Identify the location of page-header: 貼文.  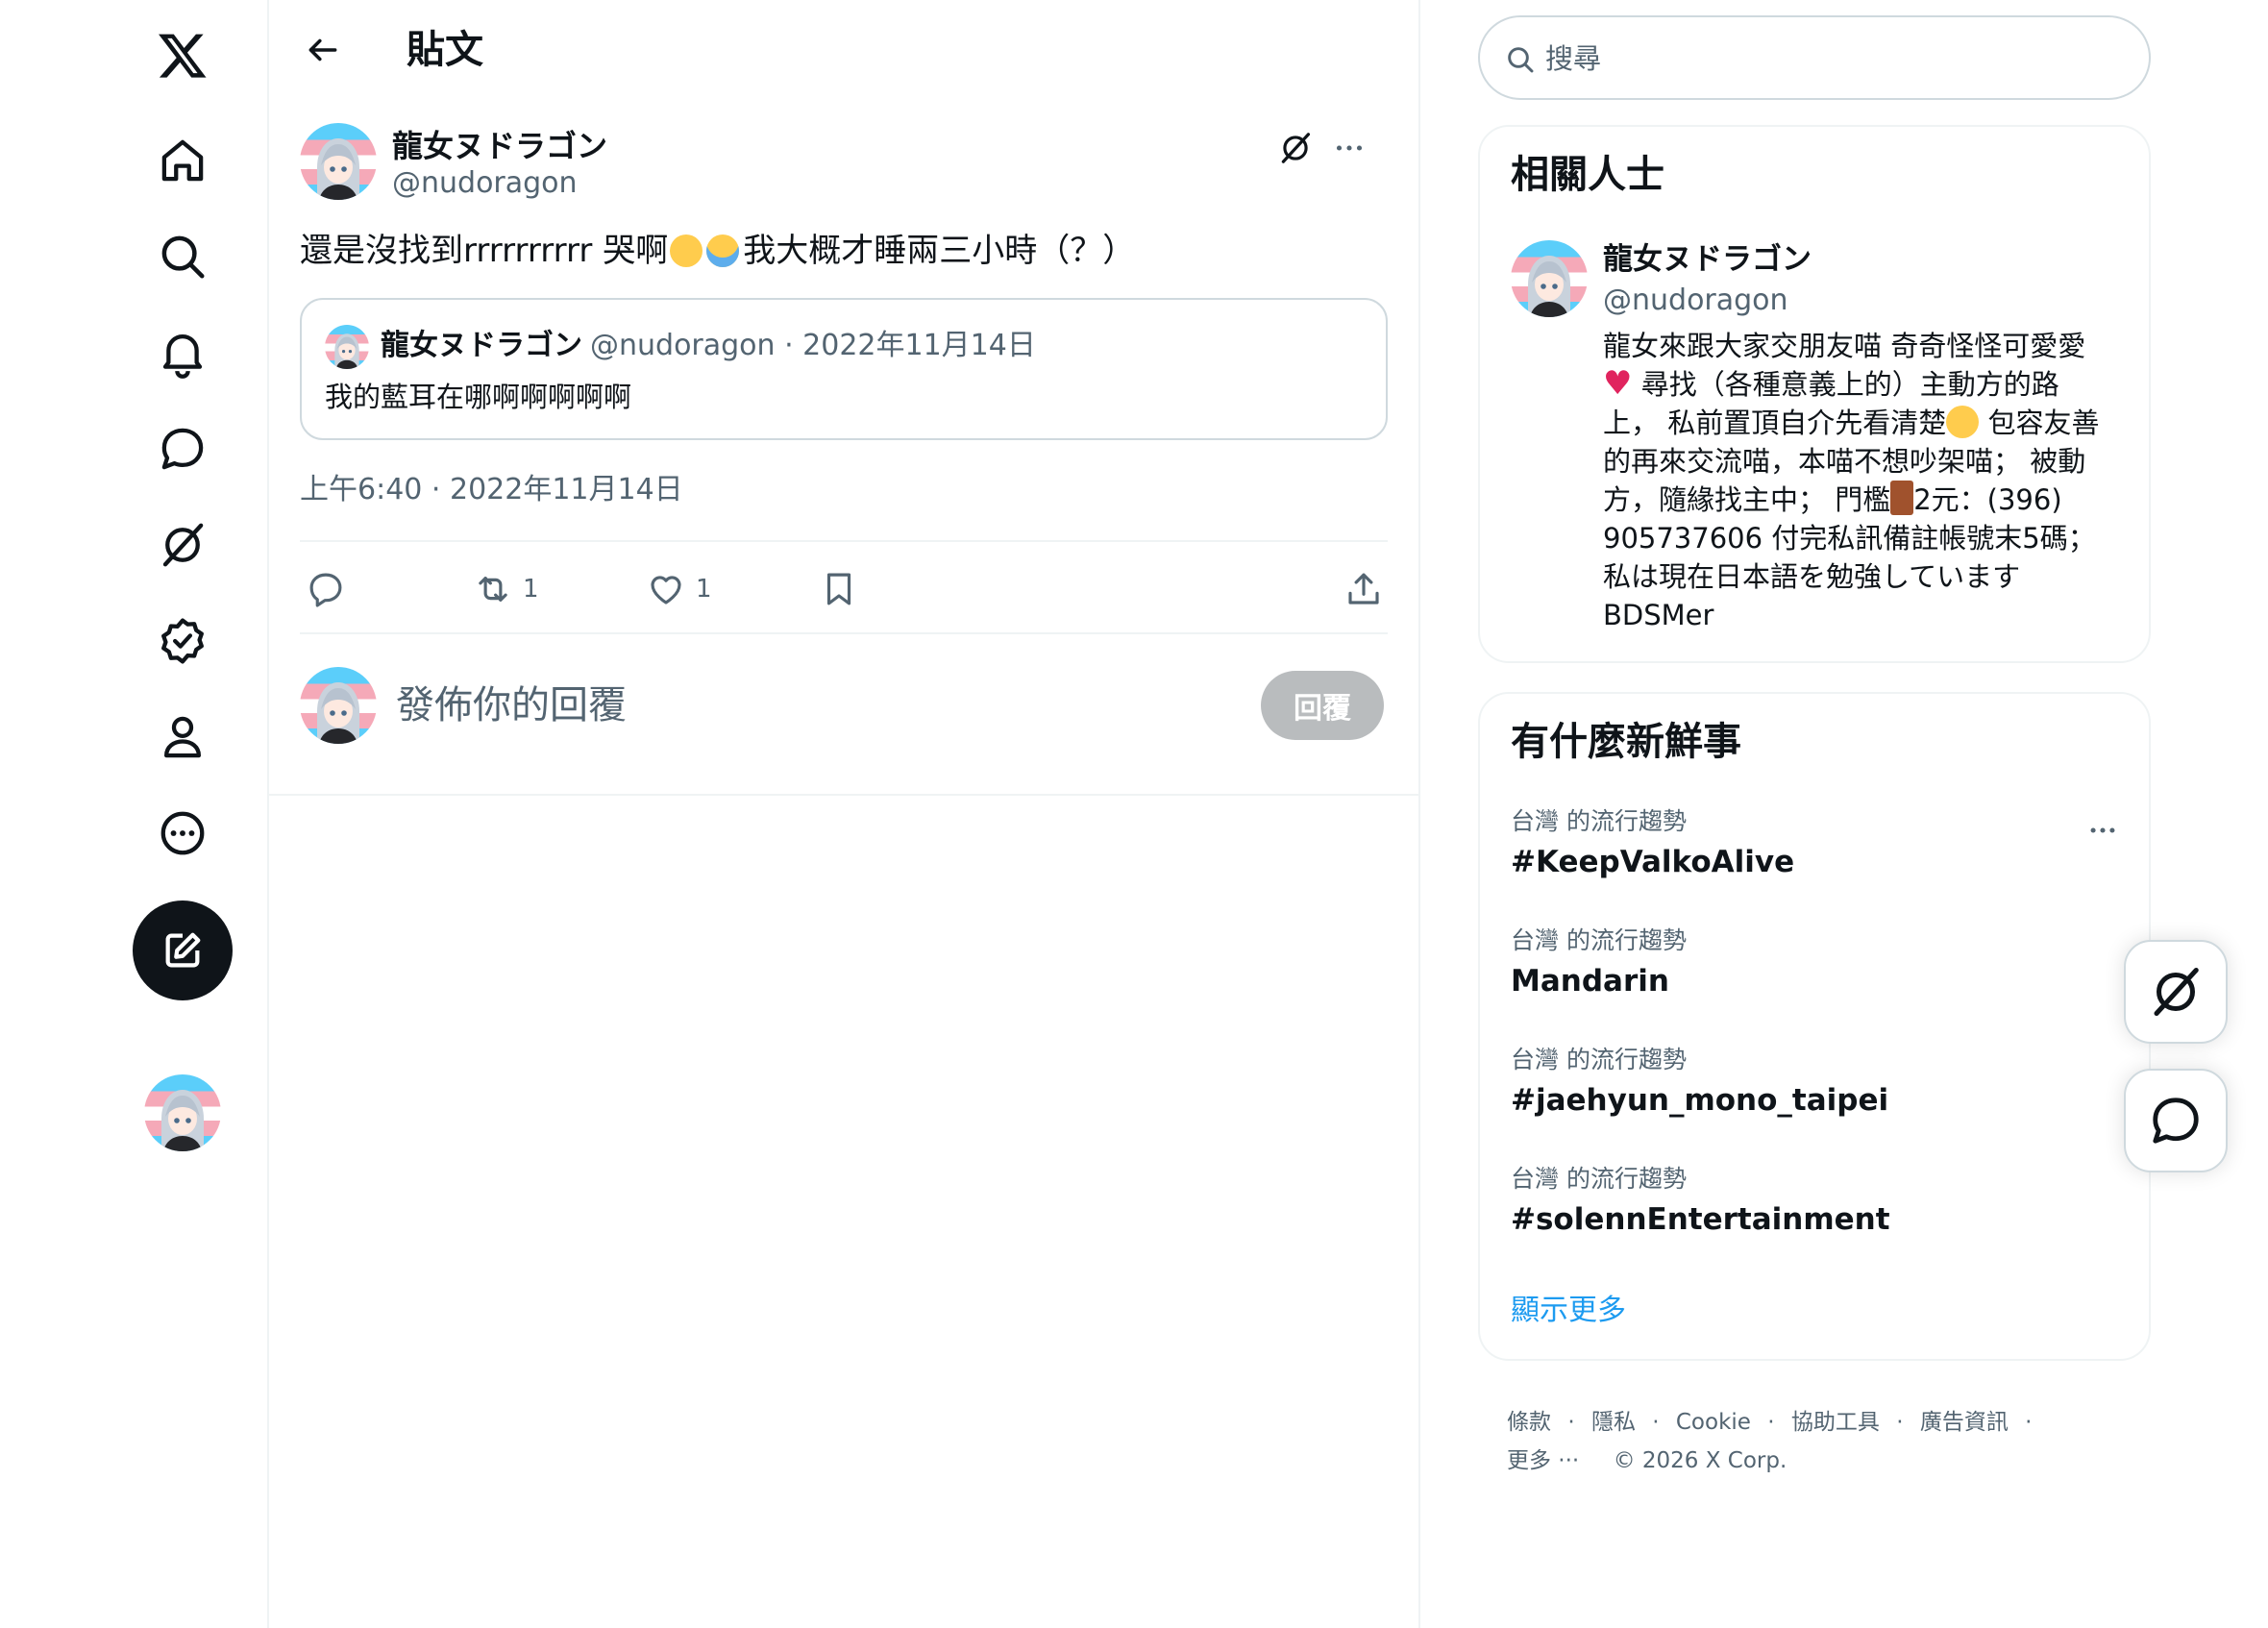
(843, 51).